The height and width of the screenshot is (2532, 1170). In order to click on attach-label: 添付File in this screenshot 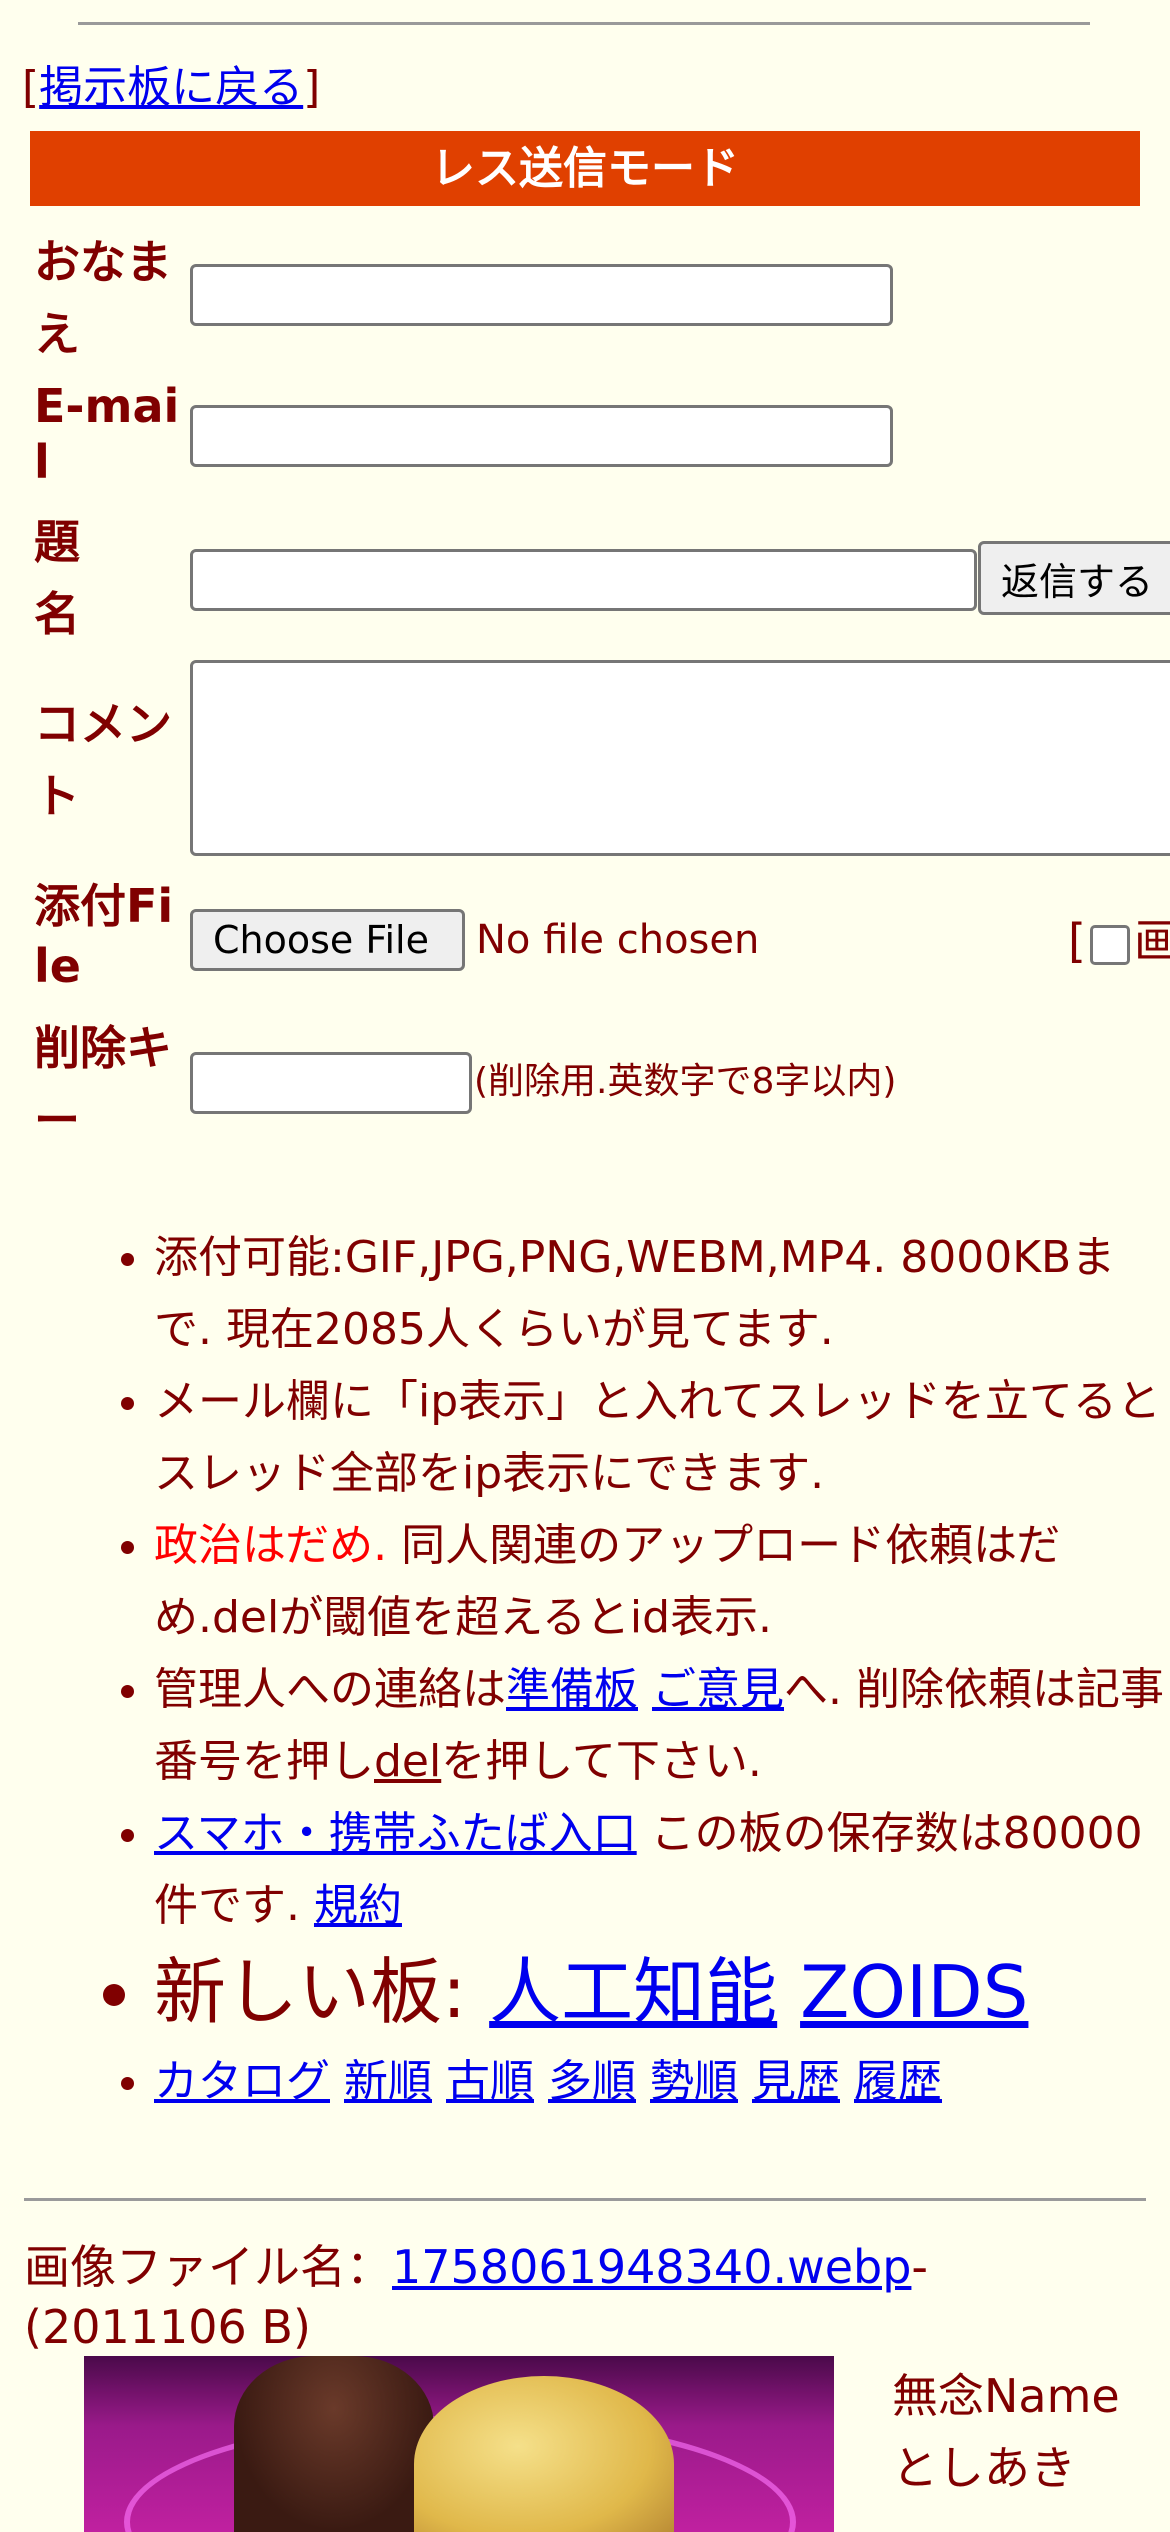, I will do `click(104, 936)`.